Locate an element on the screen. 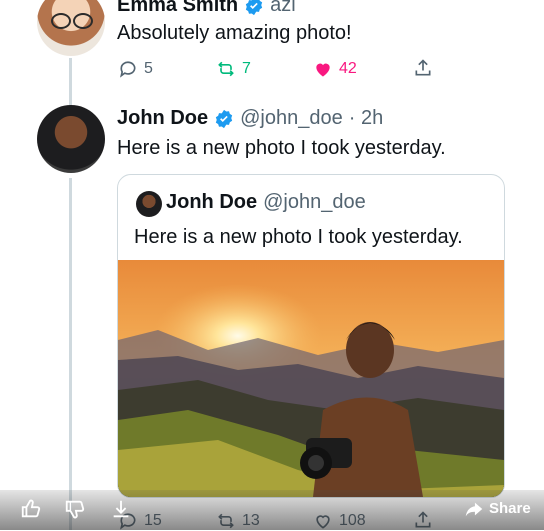  heart-icon is located at coordinates (323, 70).